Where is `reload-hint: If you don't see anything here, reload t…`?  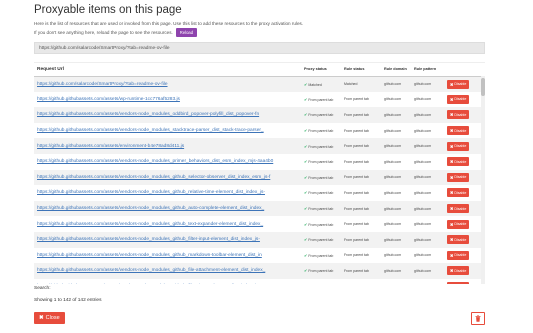
reload-hint: If you don't see anything here, reload t… is located at coordinates (103, 32).